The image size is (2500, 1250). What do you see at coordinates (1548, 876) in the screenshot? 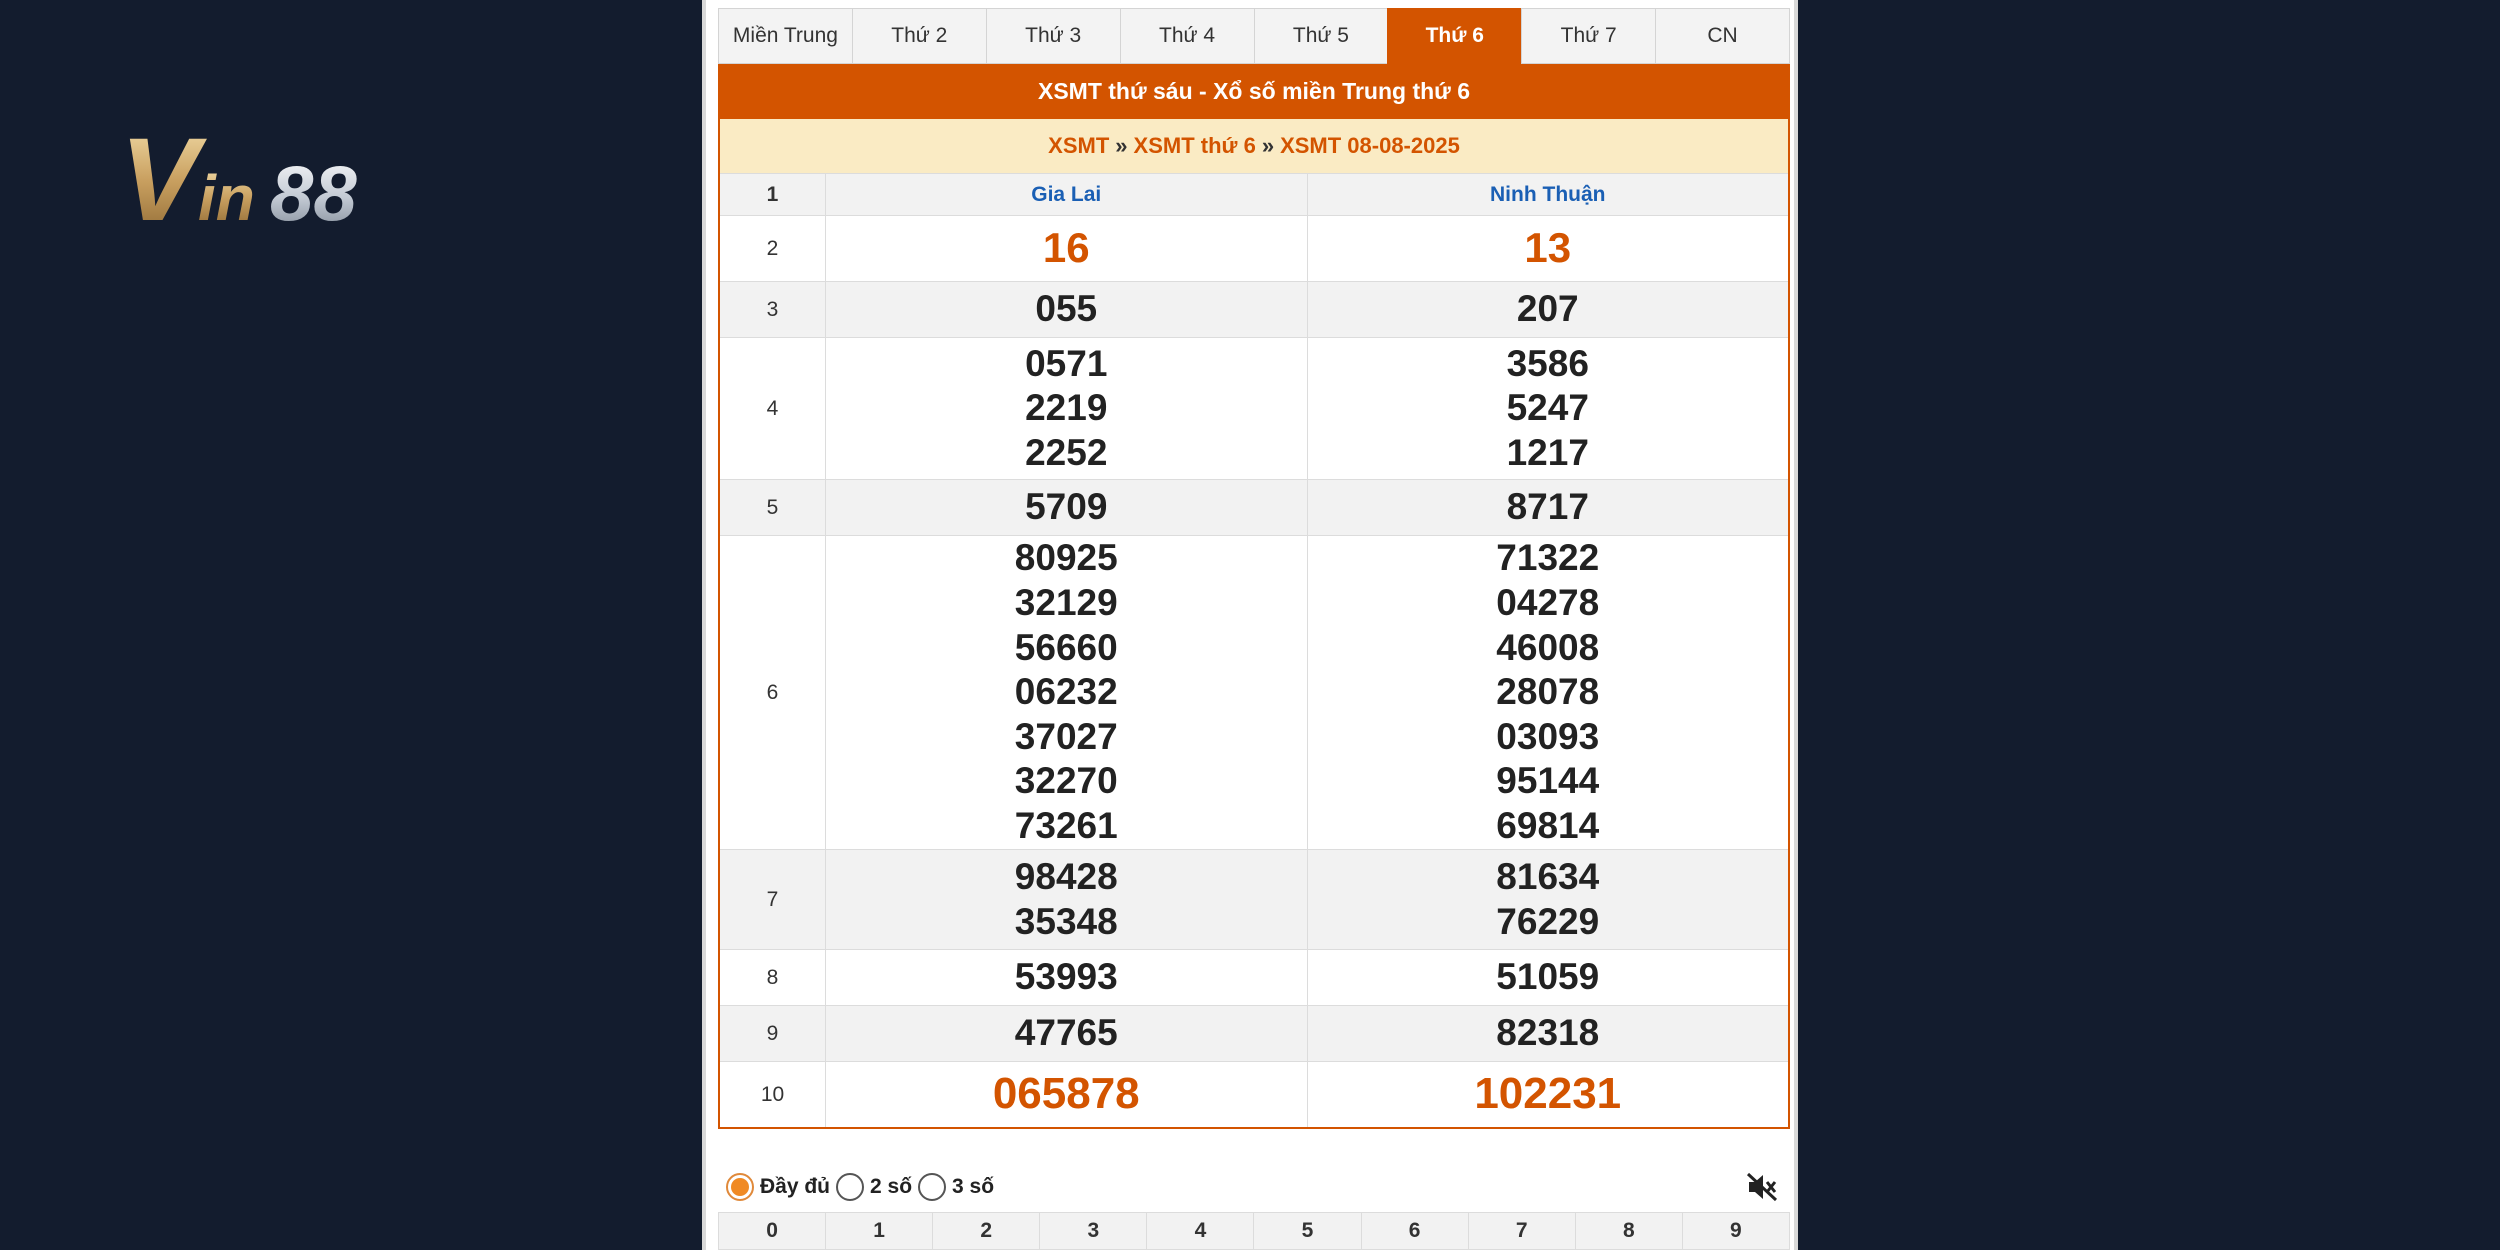
I see `result-number: 81634` at bounding box center [1548, 876].